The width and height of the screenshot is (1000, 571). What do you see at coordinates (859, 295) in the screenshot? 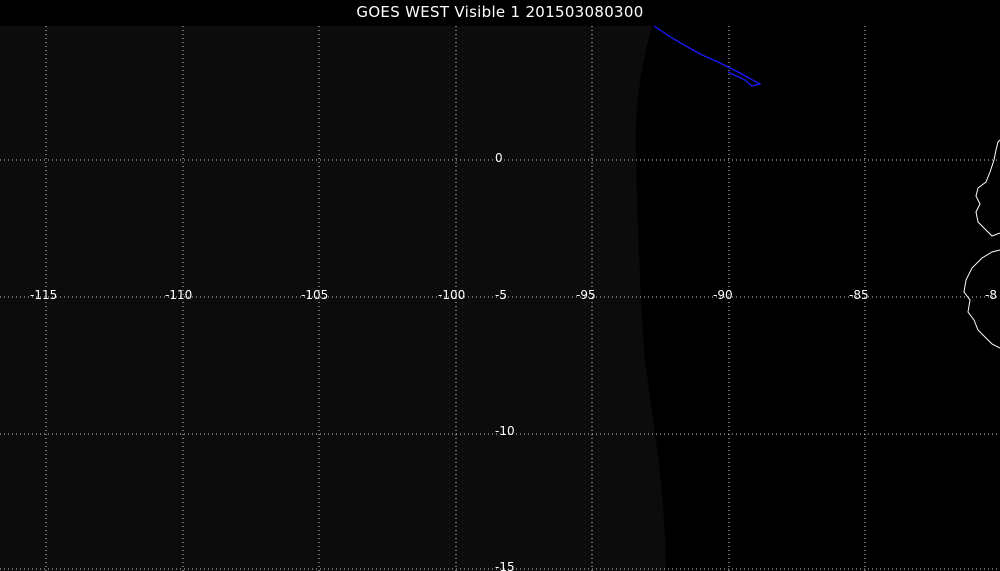
I see `longitude-label: -85` at bounding box center [859, 295].